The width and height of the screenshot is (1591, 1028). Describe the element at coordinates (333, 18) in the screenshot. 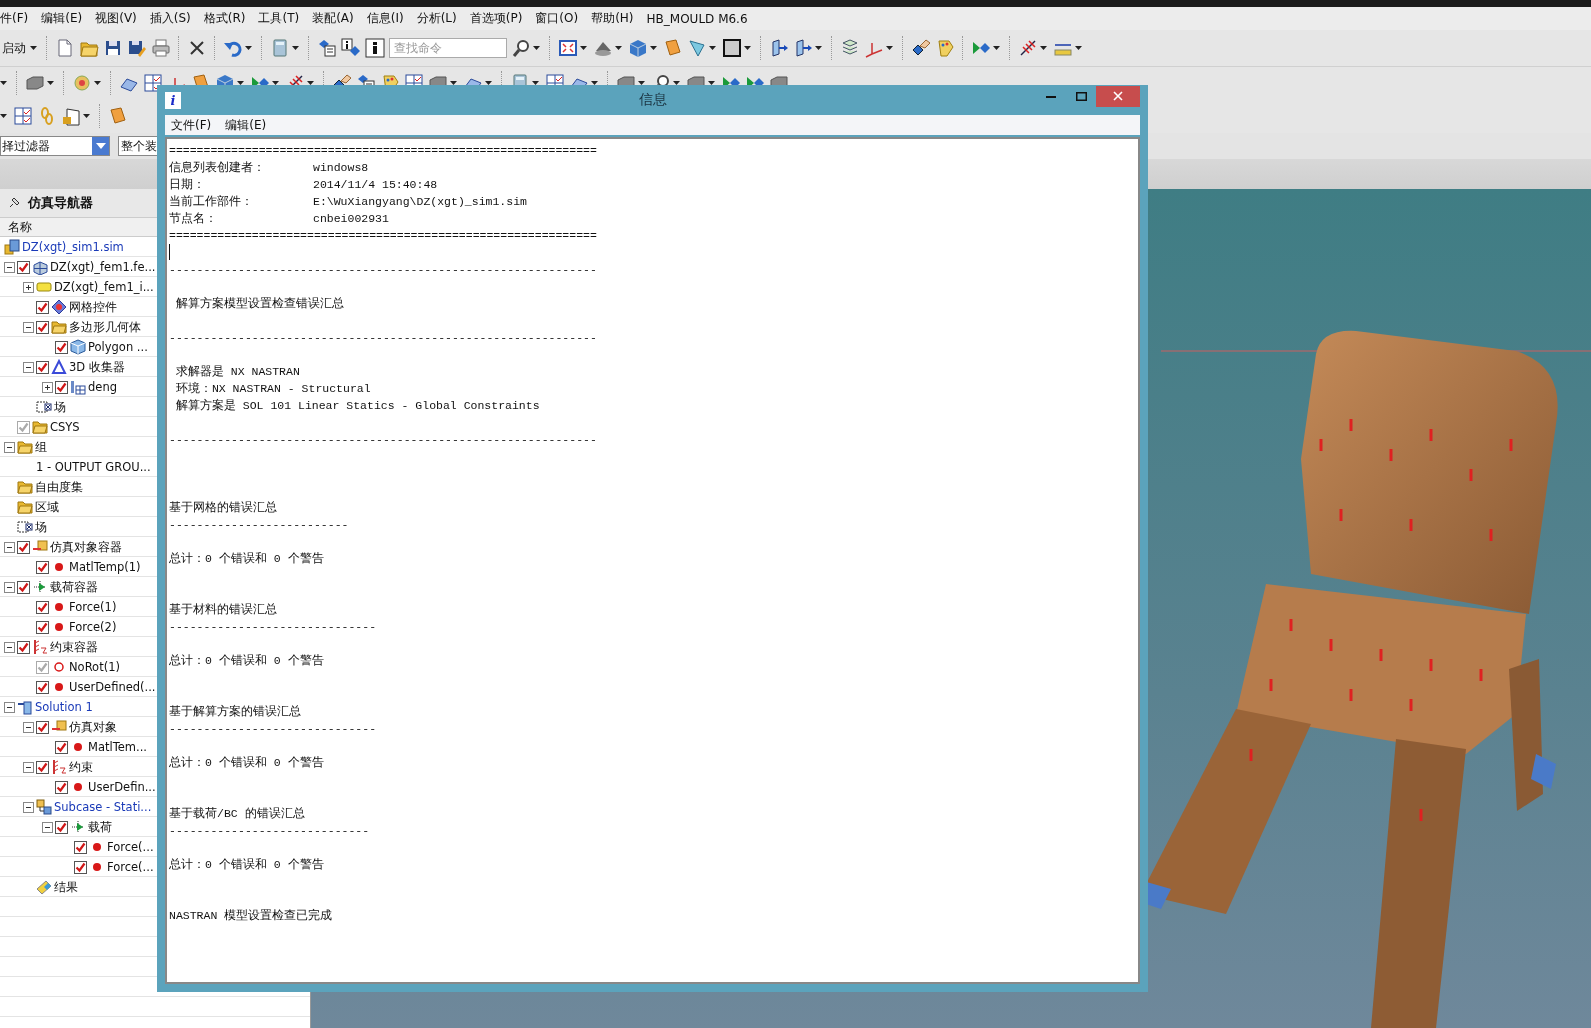

I see `menu-item: 装配(A)` at that location.